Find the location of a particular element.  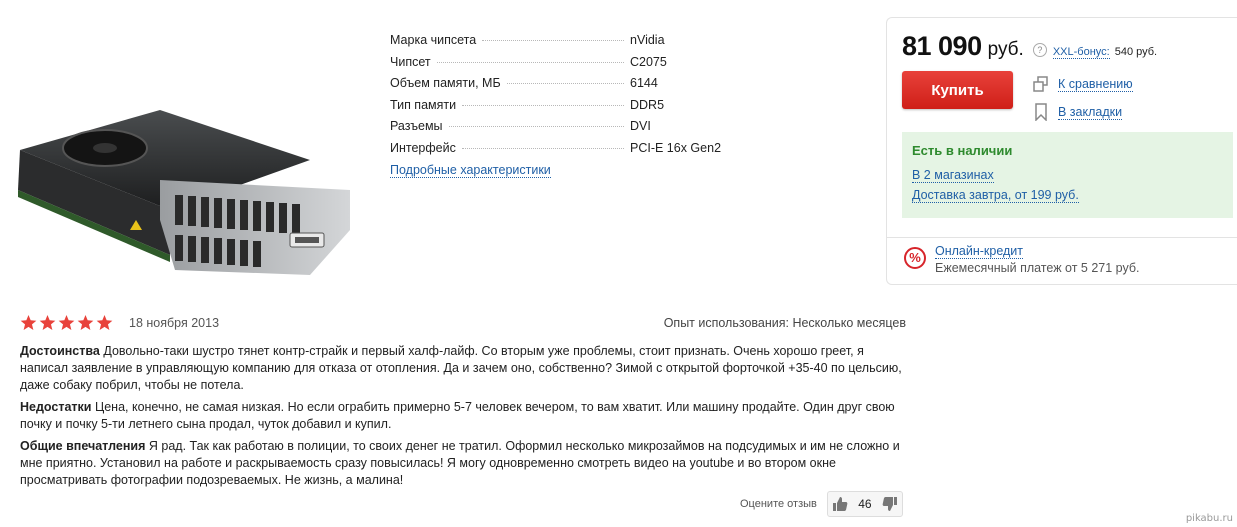

spec-label: Чипсет is located at coordinates (410, 61).